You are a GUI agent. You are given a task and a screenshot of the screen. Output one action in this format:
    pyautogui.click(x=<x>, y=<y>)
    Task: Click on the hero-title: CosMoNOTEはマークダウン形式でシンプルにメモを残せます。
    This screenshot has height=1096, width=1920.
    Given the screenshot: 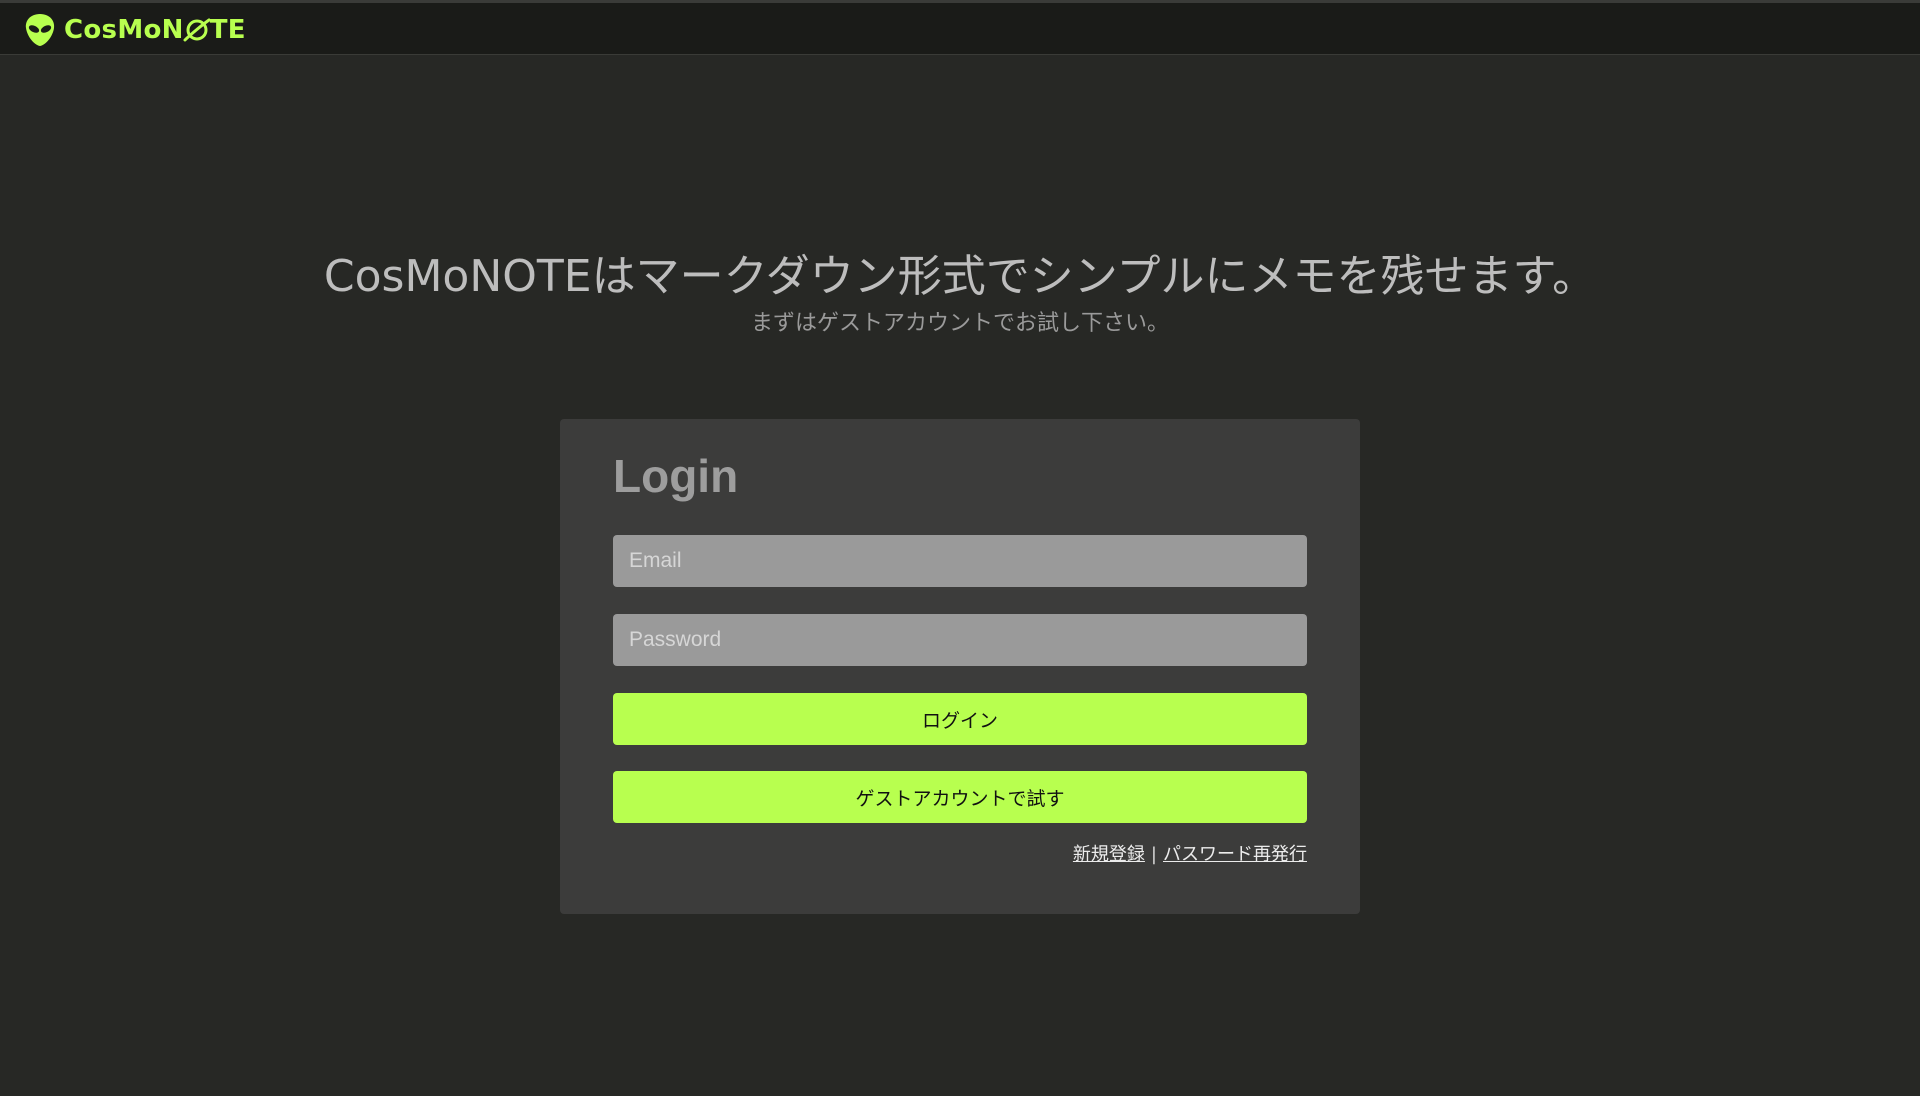 What is the action you would take?
    pyautogui.click(x=960, y=276)
    